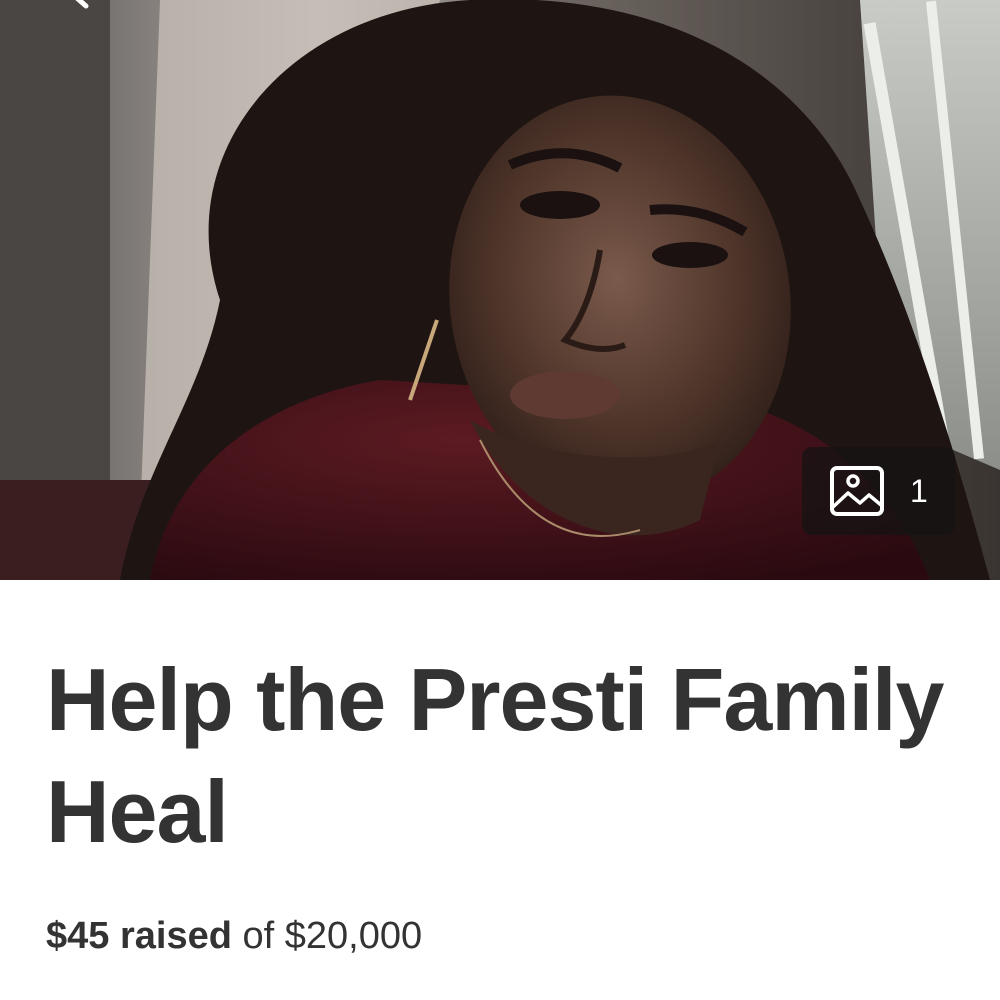 The image size is (1000, 1000). Describe the element at coordinates (82, 4) in the screenshot. I see `back-arrow-icon` at that location.